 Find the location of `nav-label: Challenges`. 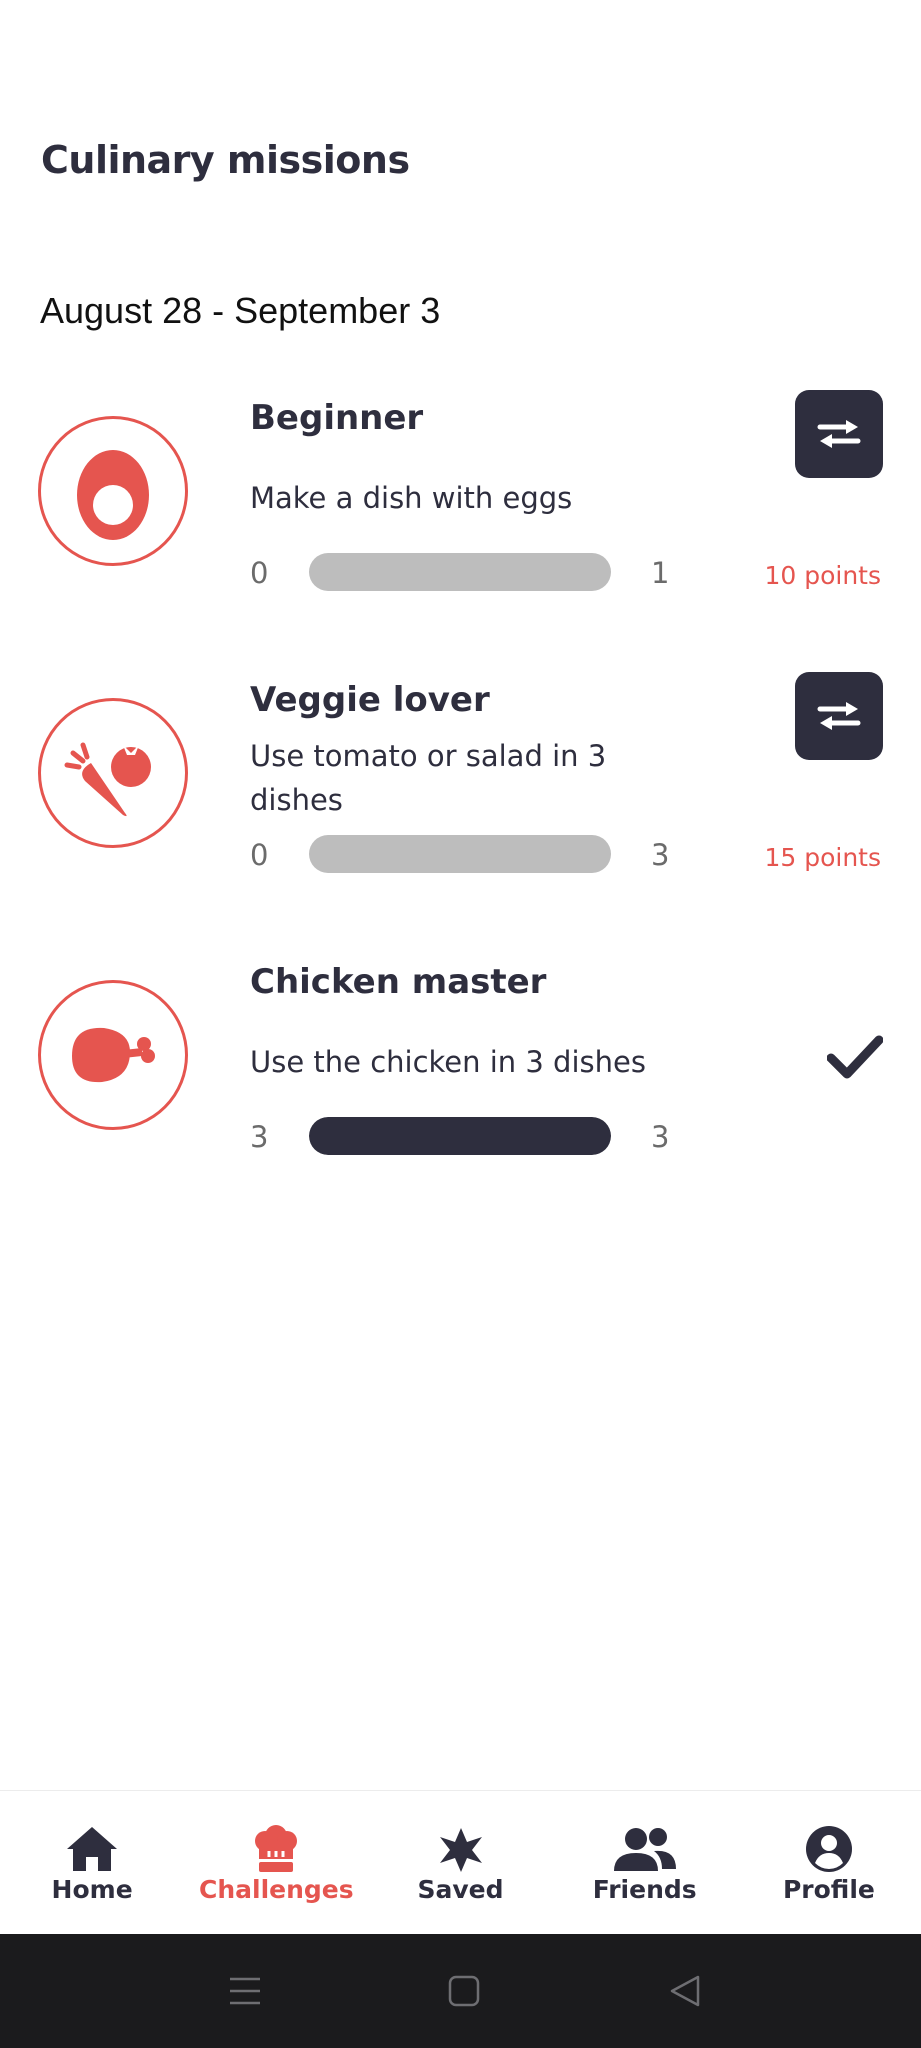

nav-label: Challenges is located at coordinates (276, 1889).